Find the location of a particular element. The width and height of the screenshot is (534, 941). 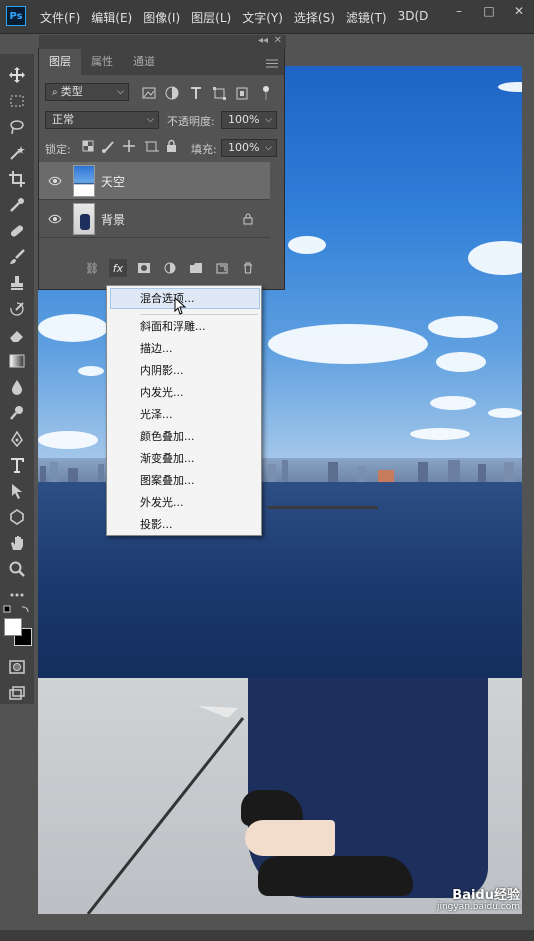

opacity-field: 100% ⌵ is located at coordinates (249, 120).